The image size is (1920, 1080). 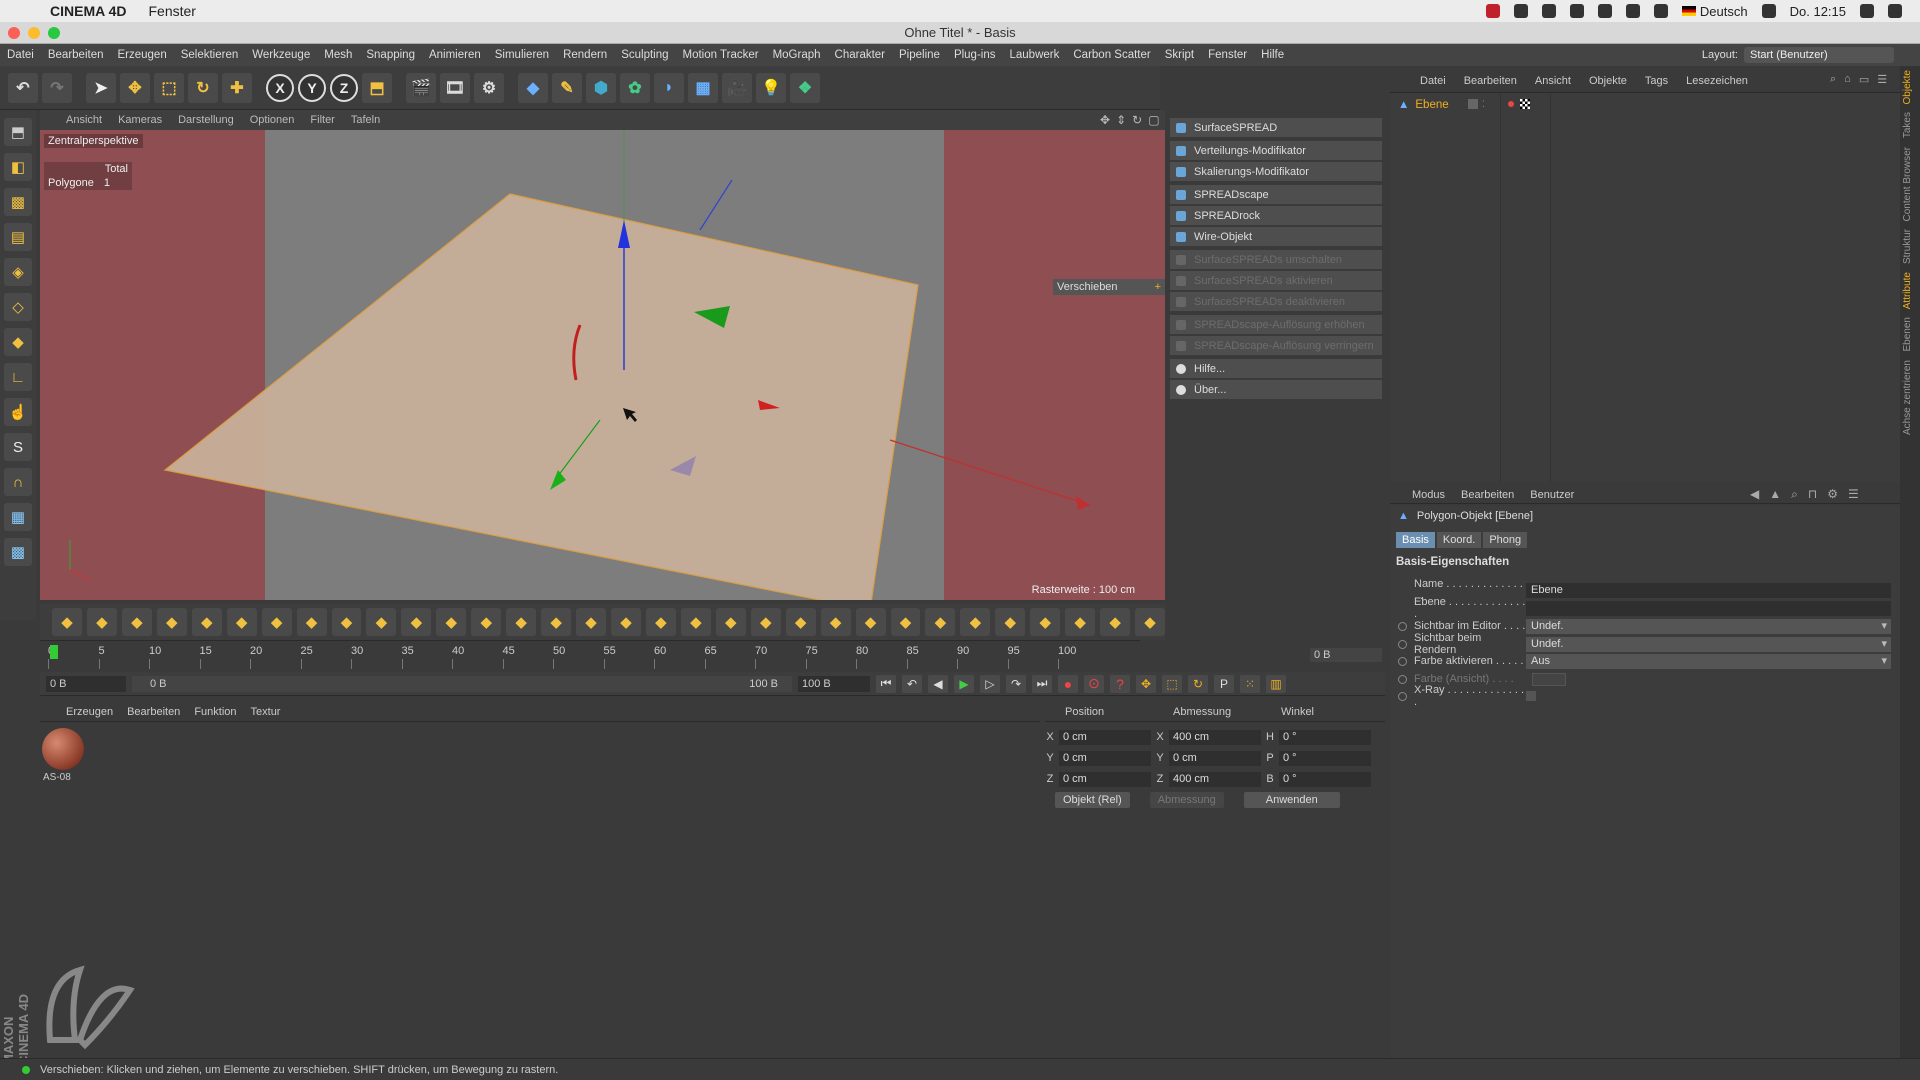 What do you see at coordinates (344, 87) in the screenshot?
I see `axis-z-button: Z` at bounding box center [344, 87].